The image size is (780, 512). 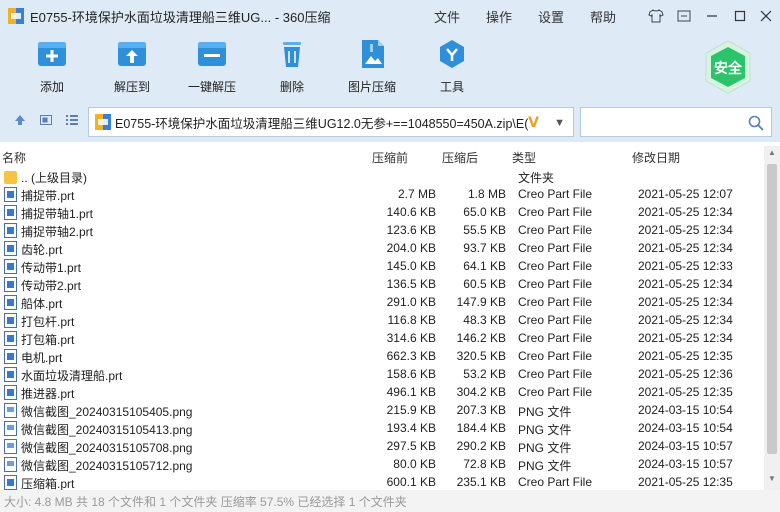 I want to click on column-packed: 压缩前, so click(x=390, y=157).